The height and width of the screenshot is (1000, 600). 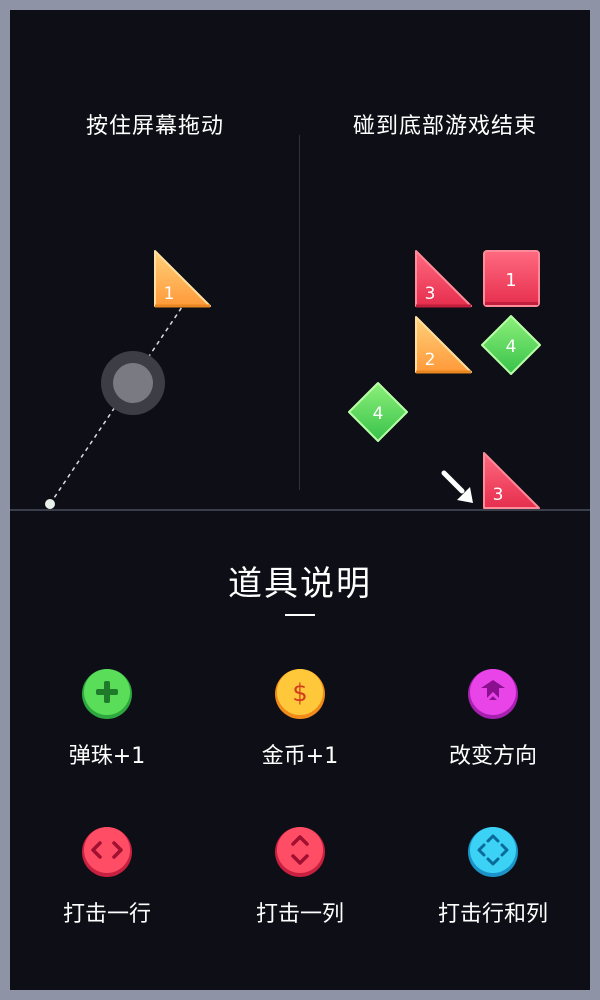 I want to click on prop-item-hit-row-column: 打击行和列, so click(x=493, y=877).